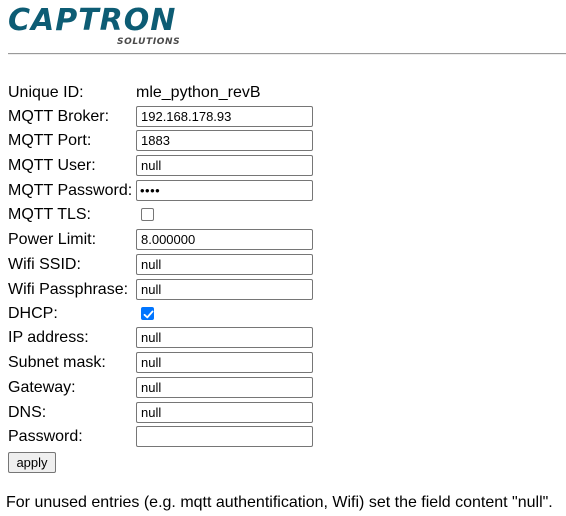  I want to click on row-unique-id: Unique ID: mle_python_revB, so click(168, 93).